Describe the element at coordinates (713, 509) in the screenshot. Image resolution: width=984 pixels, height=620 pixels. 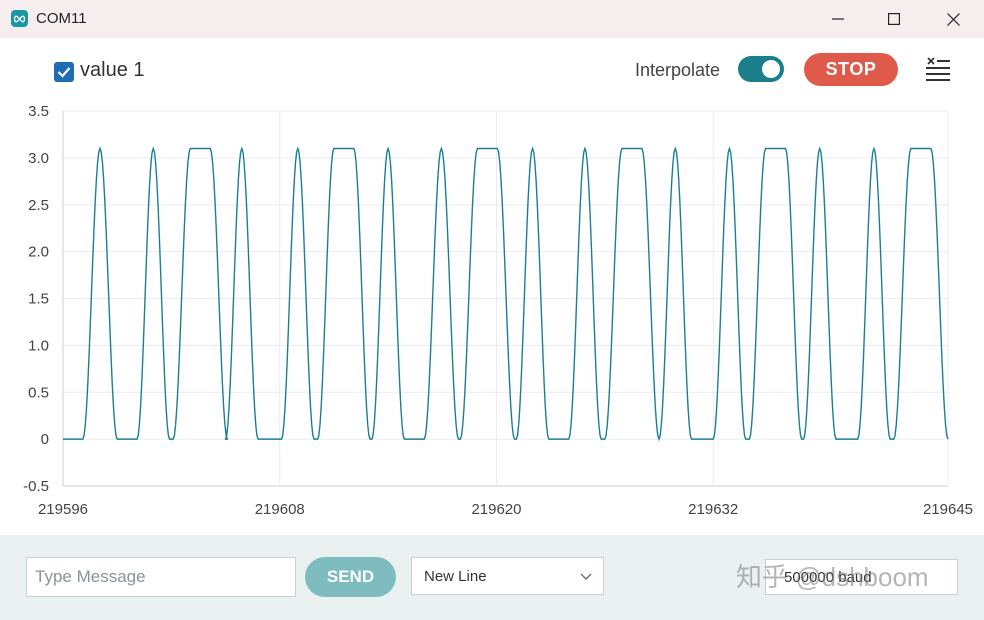
I see `x-tick-label: 219632` at that location.